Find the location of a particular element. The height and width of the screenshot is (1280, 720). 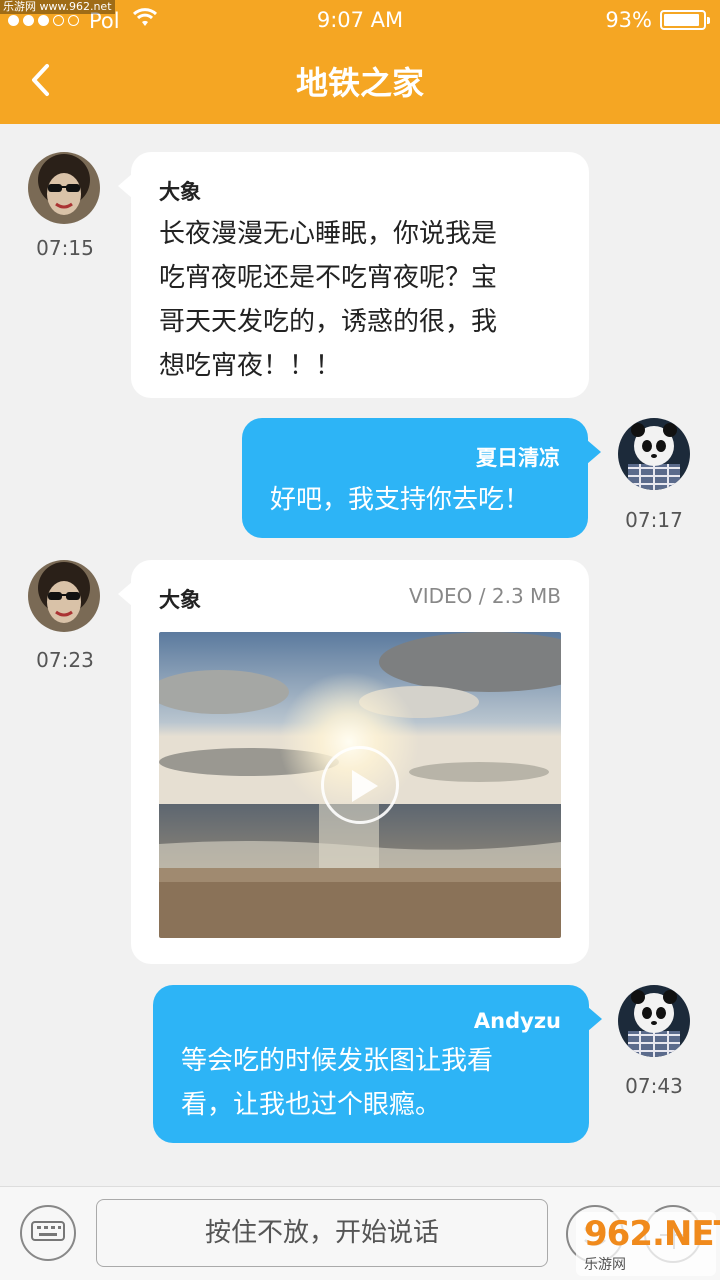

page-title: 地铁之家 is located at coordinates (359, 83).